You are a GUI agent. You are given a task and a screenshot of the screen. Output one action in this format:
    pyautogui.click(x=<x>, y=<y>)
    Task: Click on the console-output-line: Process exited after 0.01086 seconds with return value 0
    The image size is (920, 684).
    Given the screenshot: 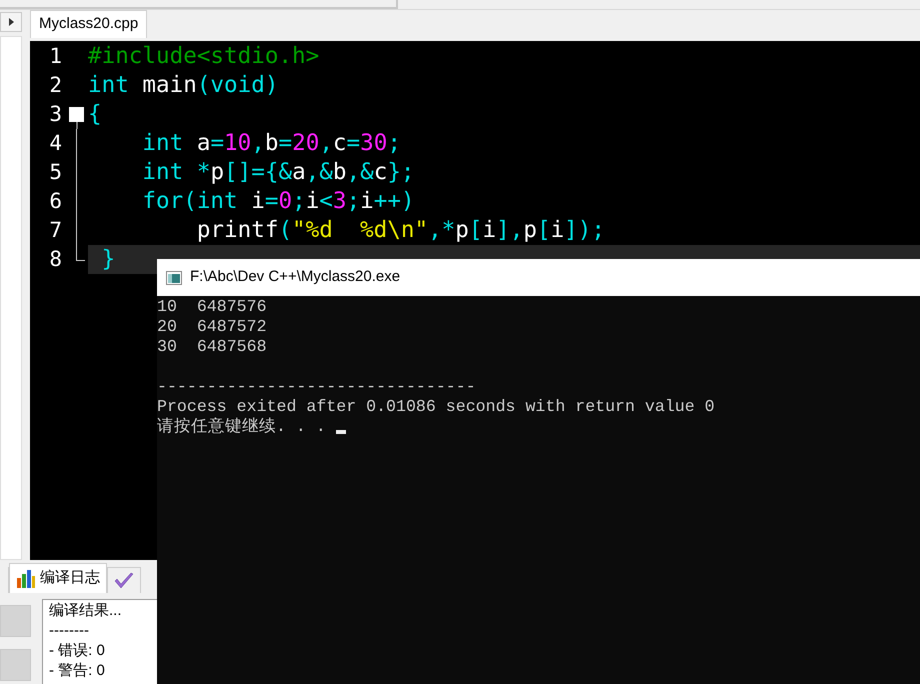 What is the action you would take?
    pyautogui.click(x=436, y=407)
    